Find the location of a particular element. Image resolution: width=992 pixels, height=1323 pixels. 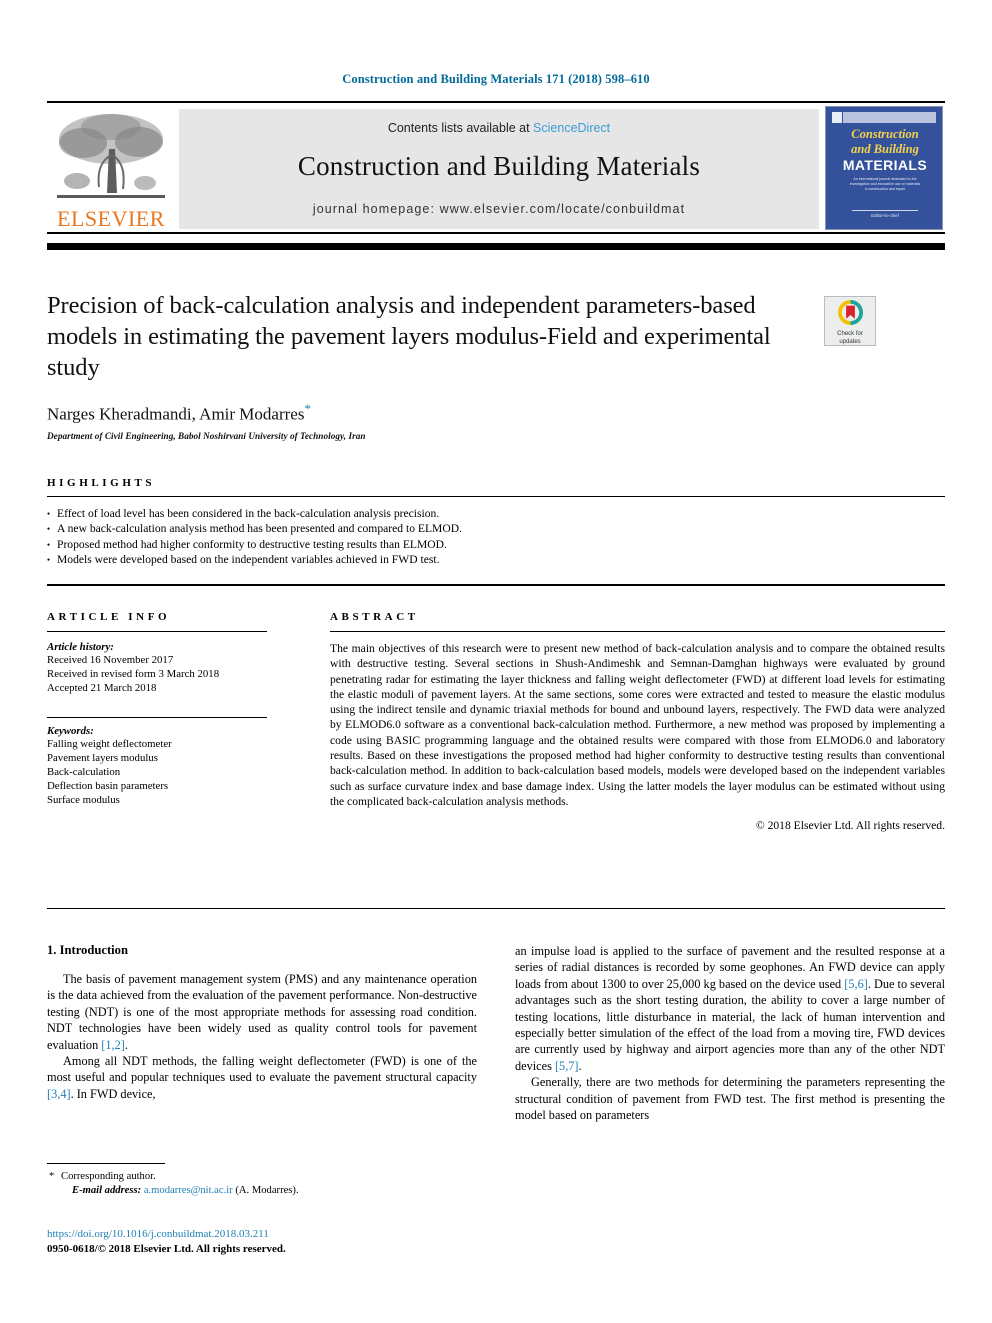

crossmark-label: Check for updates is located at coordinates (850, 338).